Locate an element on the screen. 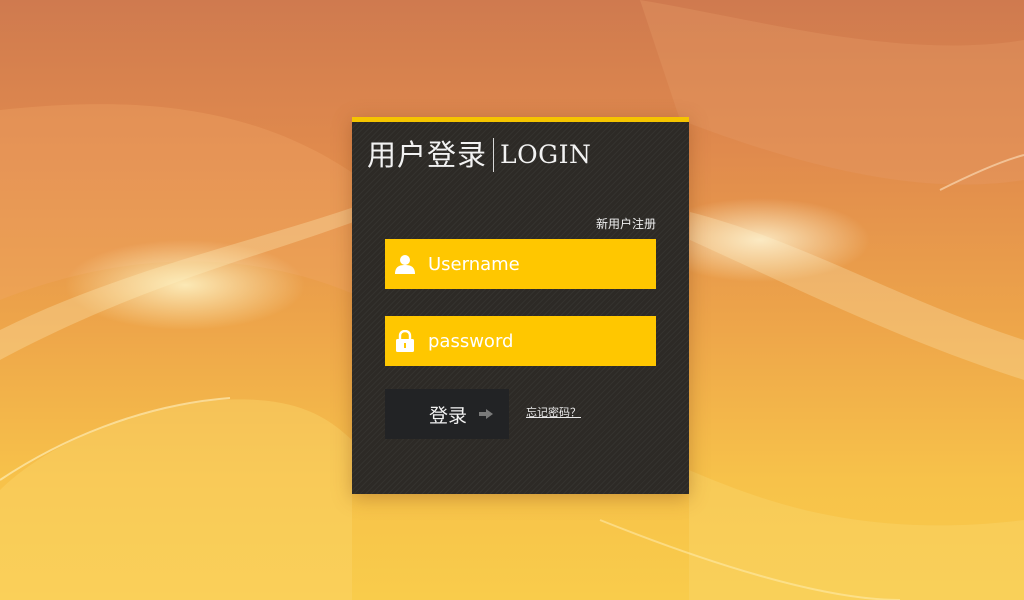 Image resolution: width=1024 pixels, height=600 pixels. title-english: LOGIN is located at coordinates (546, 154).